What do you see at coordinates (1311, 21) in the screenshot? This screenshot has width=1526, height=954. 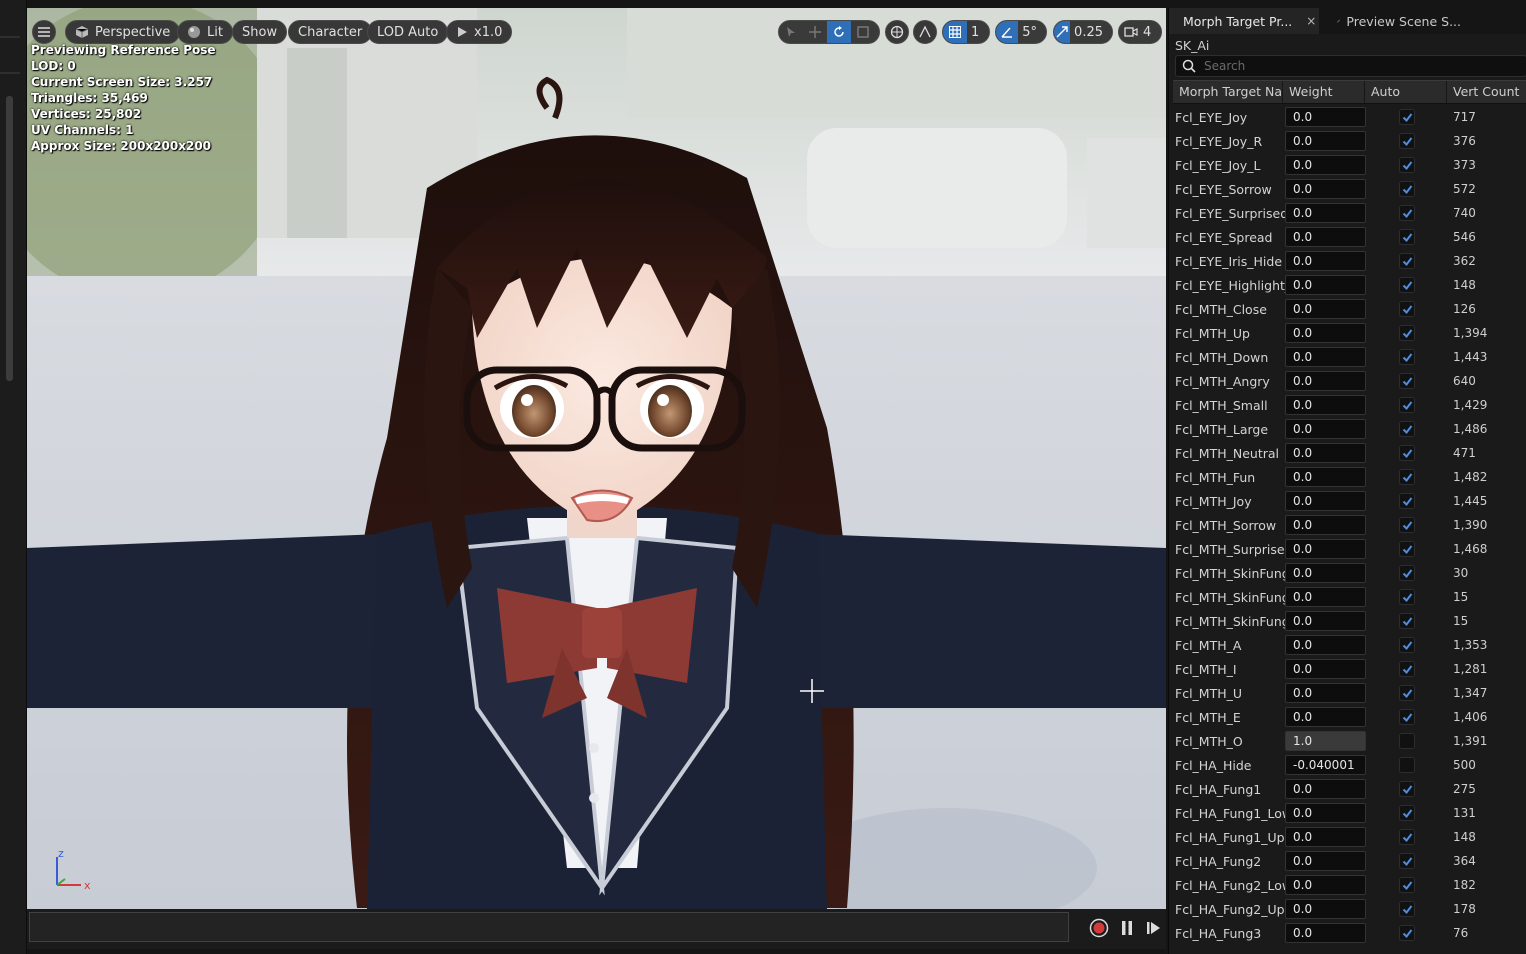 I see `tab-close-icon: ×` at bounding box center [1311, 21].